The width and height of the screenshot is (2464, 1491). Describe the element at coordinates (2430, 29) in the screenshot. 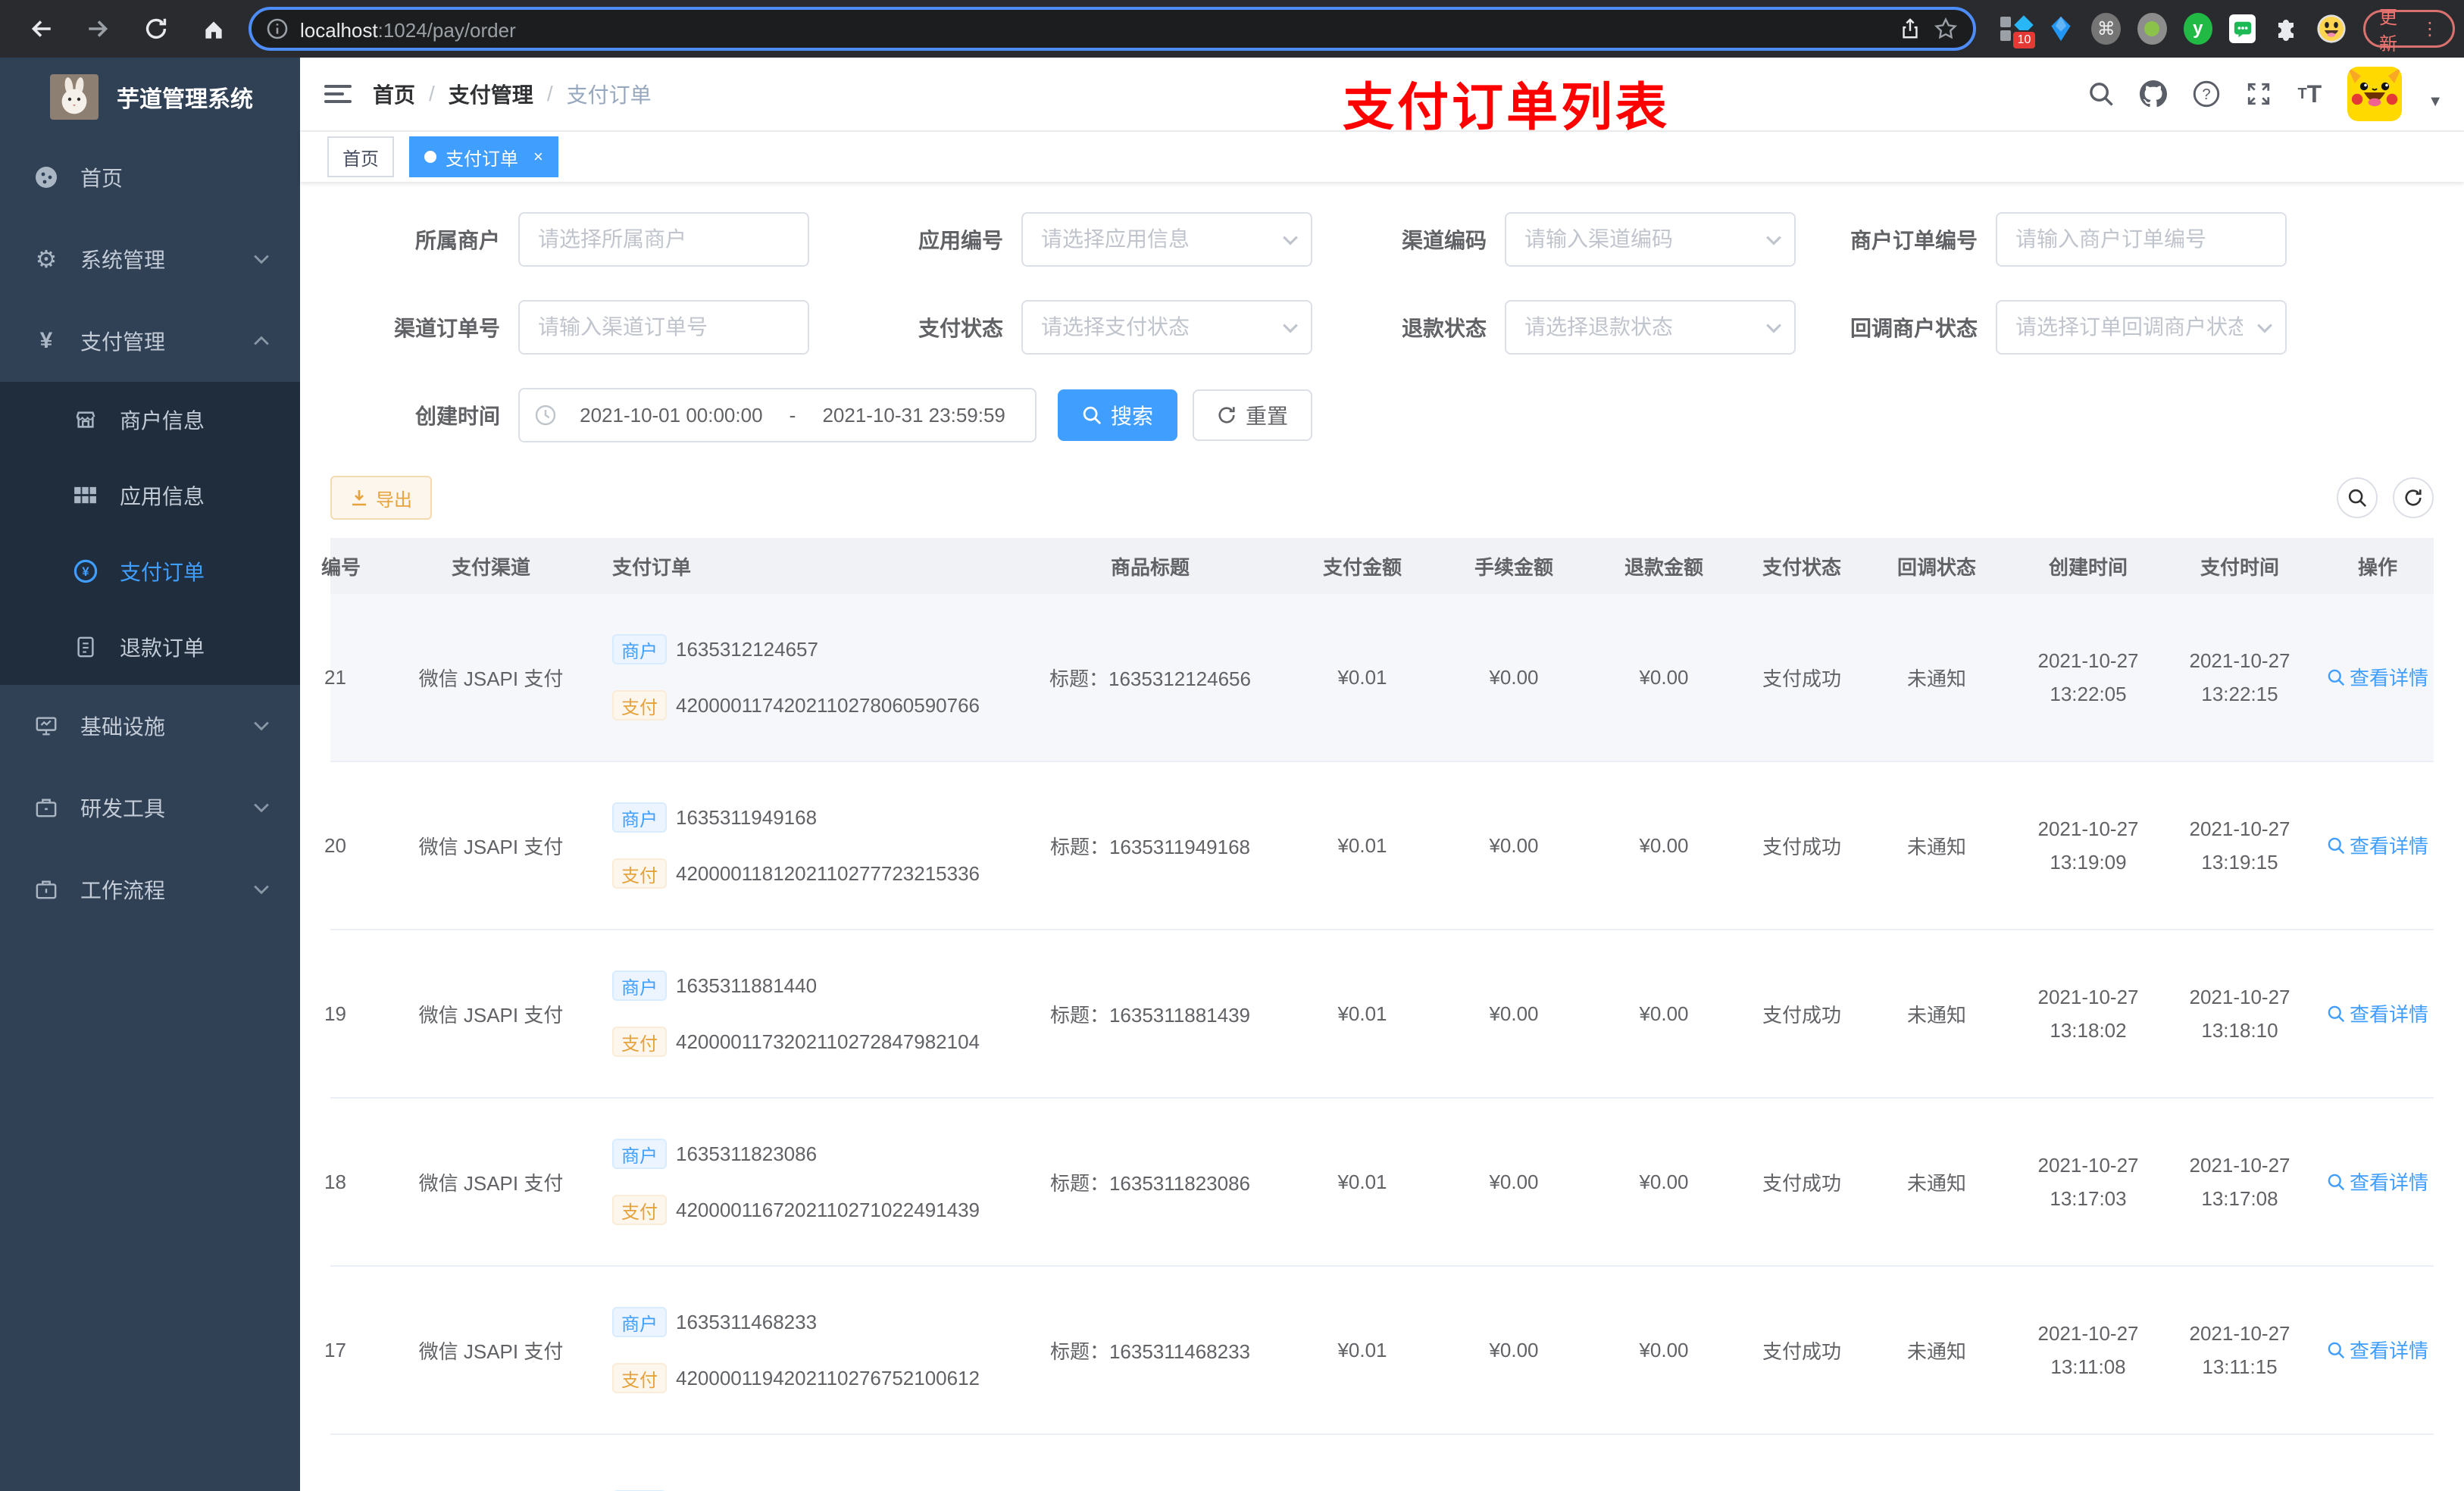

I see `browser-menu-icon: ⋮` at that location.